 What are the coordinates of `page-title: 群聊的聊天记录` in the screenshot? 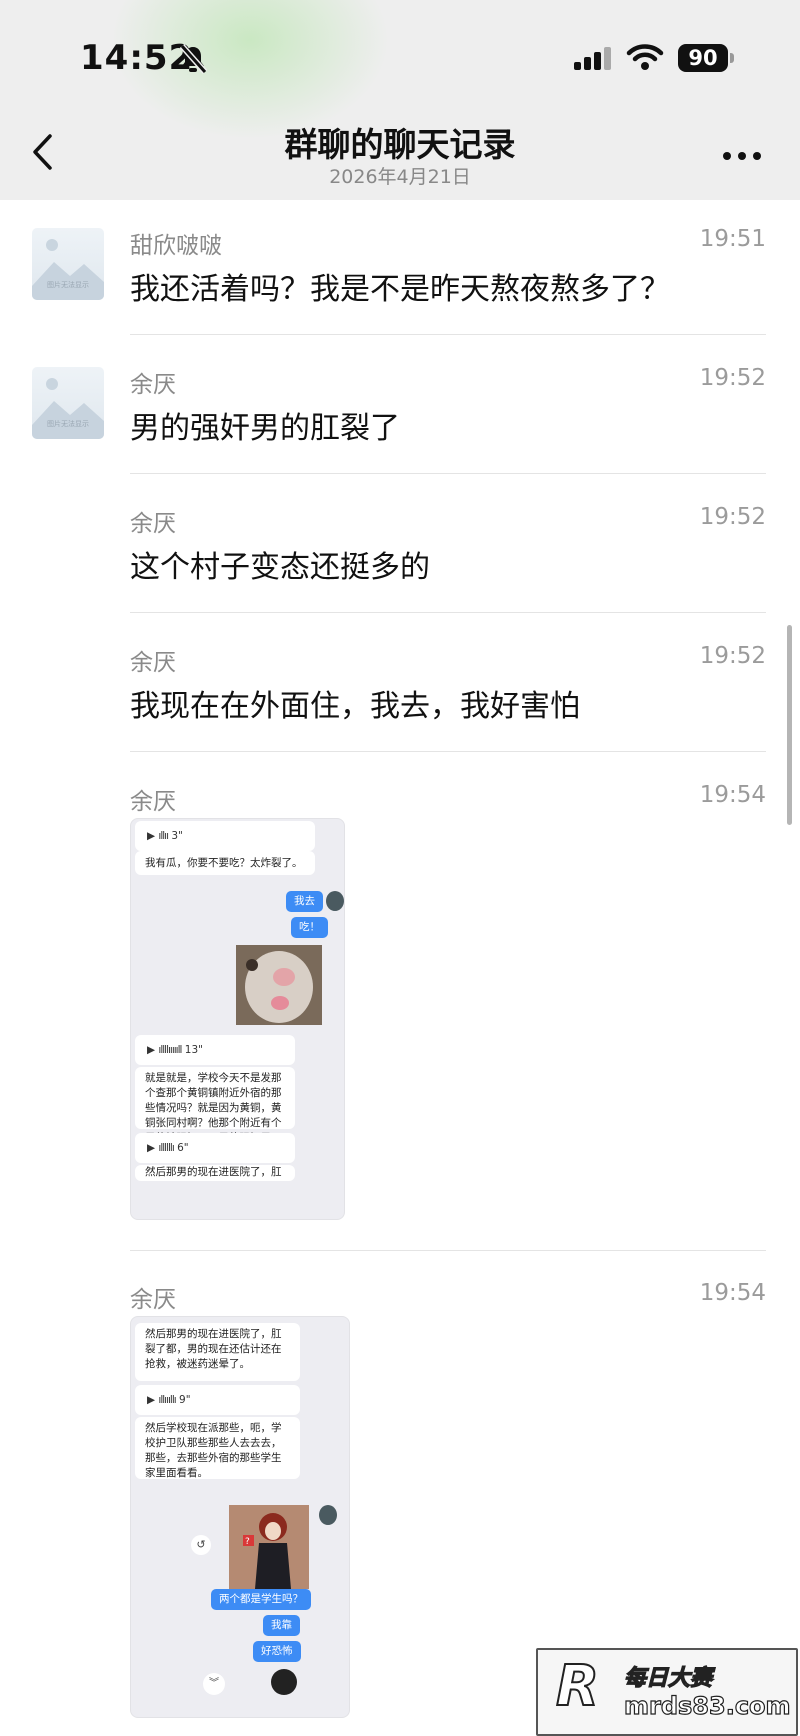 It's located at (400, 144).